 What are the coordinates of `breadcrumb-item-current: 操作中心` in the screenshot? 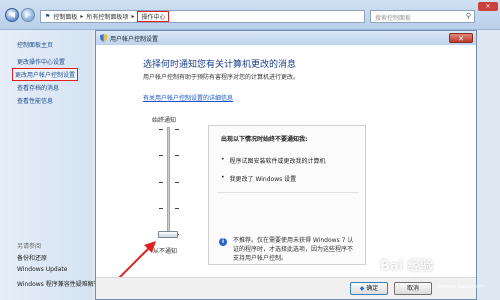 It's located at (153, 16).